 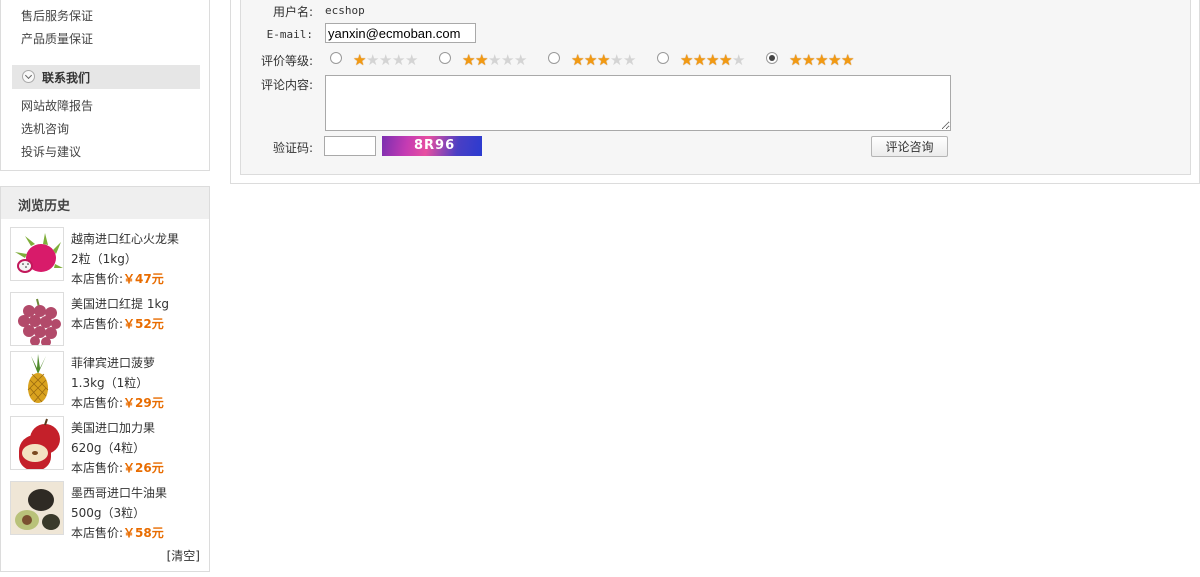 I want to click on contact-link-complaint: 投诉与建议, so click(x=51, y=151).